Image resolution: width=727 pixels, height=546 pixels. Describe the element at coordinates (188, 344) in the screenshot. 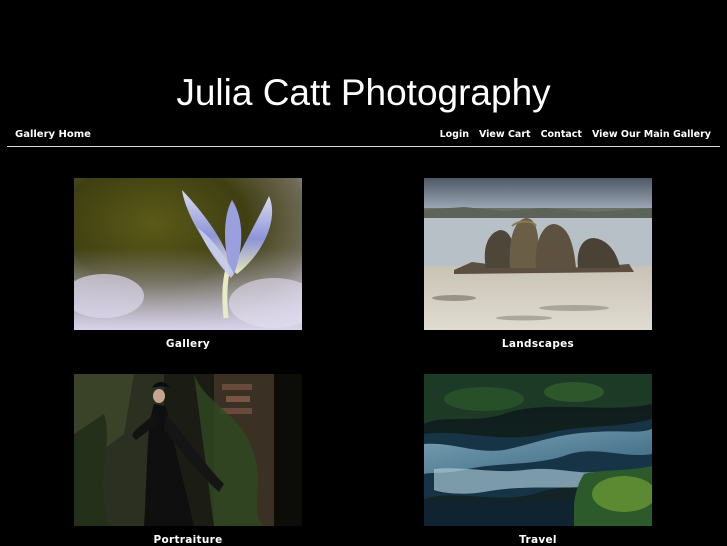

I see `gallery-caption: Gallery` at that location.